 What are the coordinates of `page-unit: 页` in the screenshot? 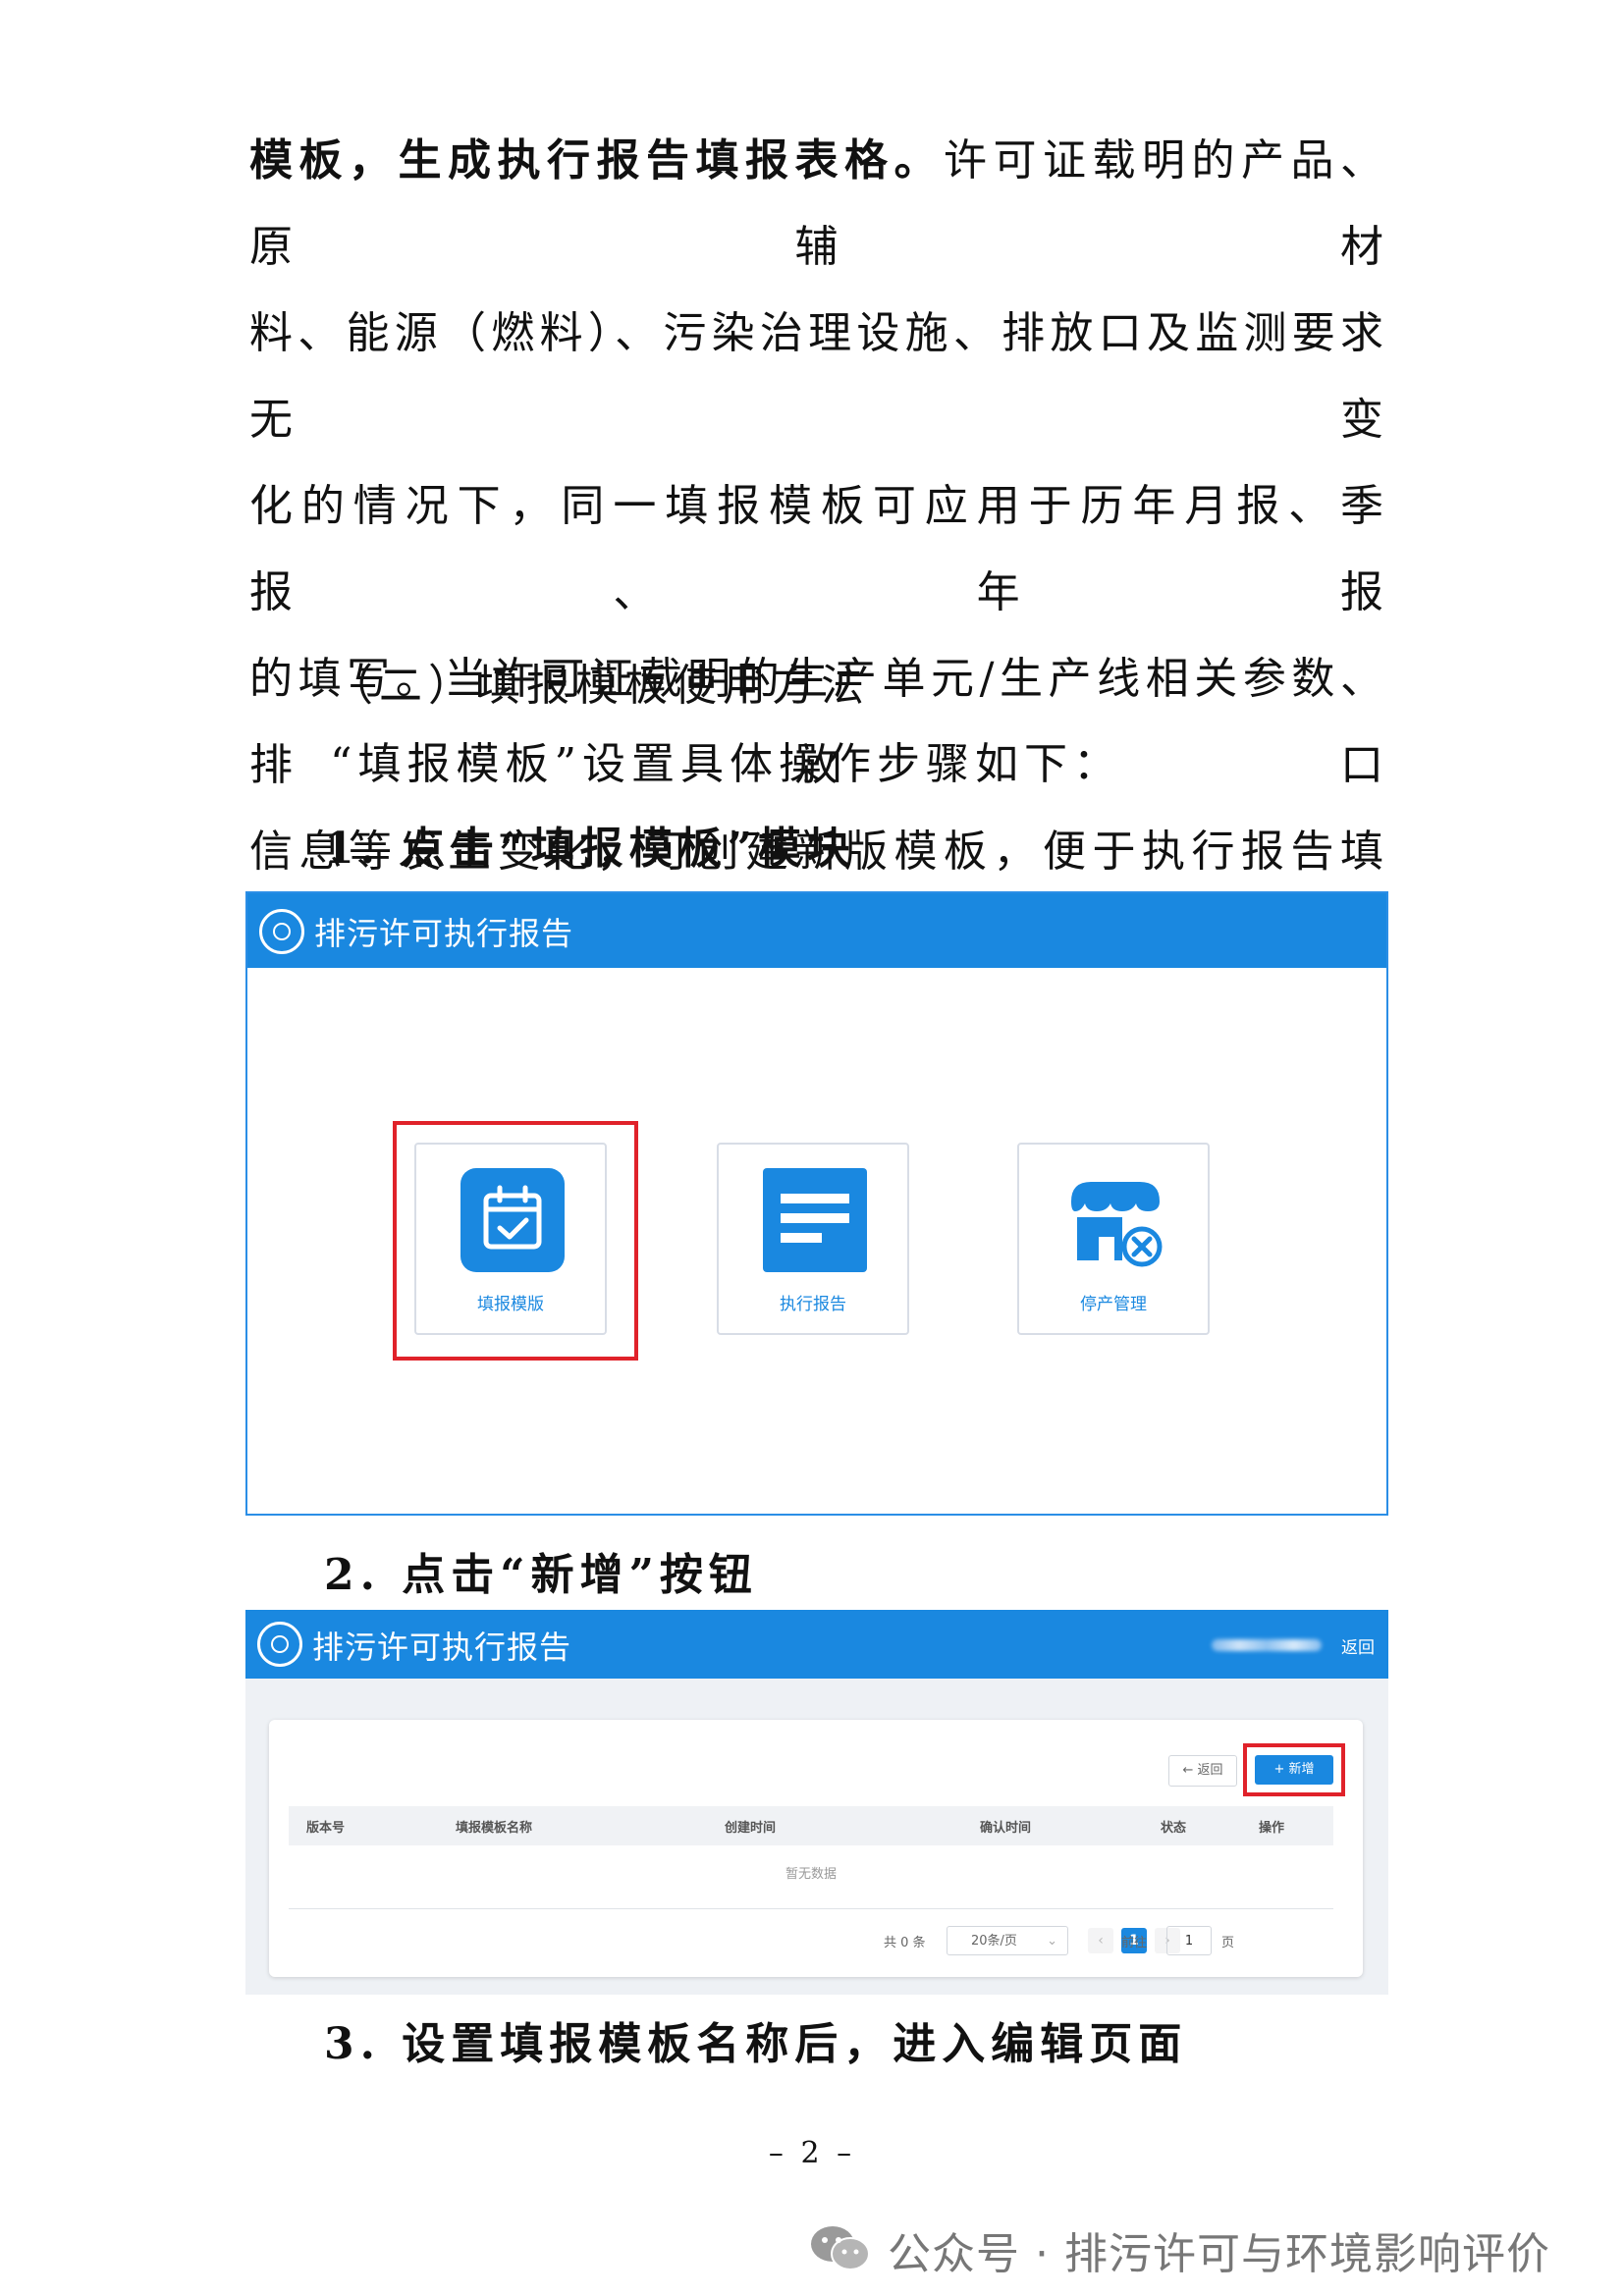 It's located at (1228, 1943).